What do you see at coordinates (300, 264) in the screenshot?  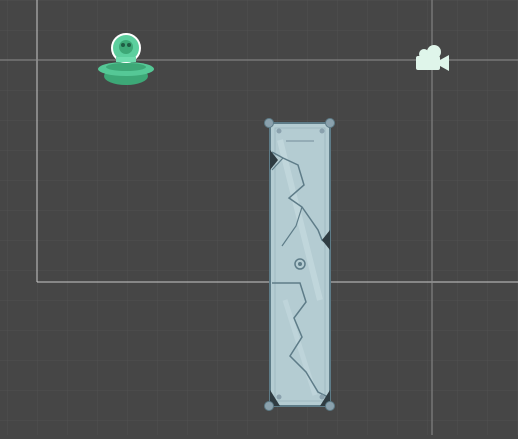 I see `stone-pillar-sprite` at bounding box center [300, 264].